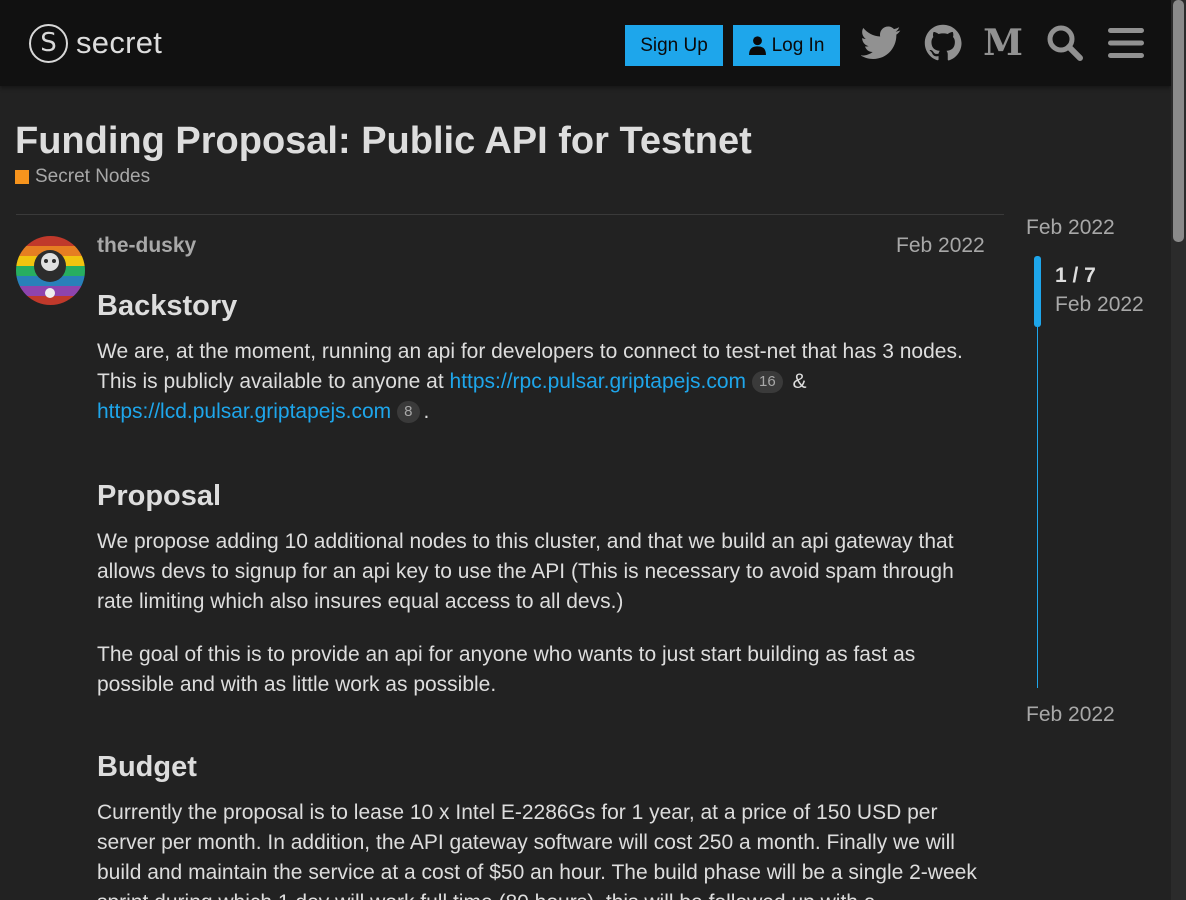  What do you see at coordinates (767, 382) in the screenshot?
I see `rpc-click-count: 16` at bounding box center [767, 382].